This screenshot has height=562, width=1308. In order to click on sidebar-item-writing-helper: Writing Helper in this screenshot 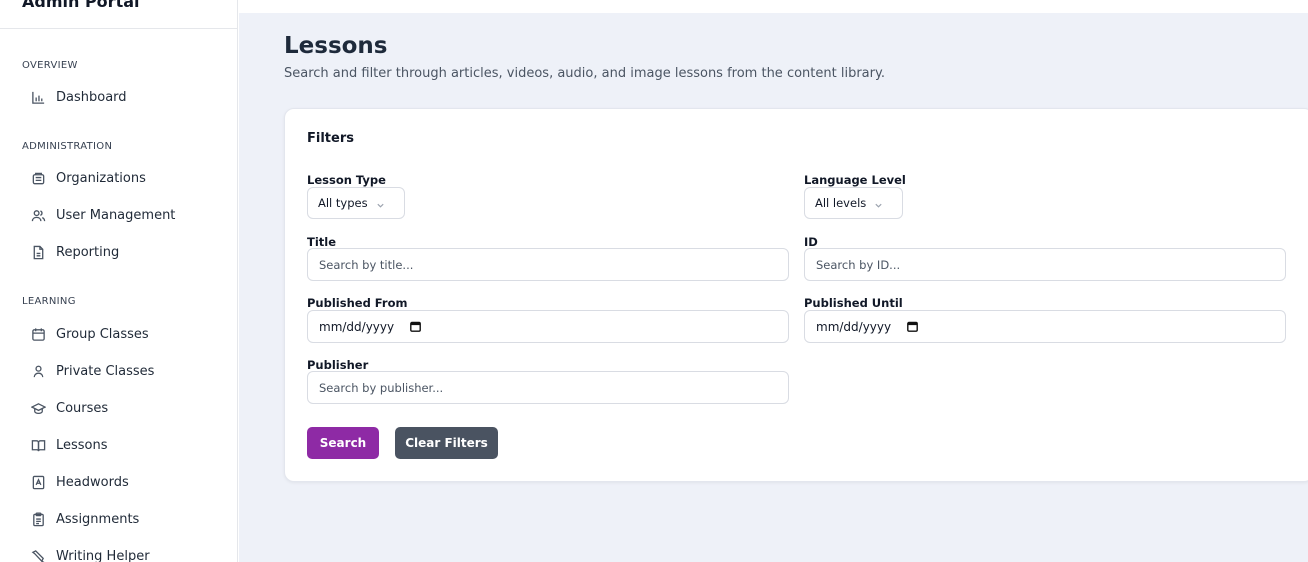, I will do `click(90, 553)`.